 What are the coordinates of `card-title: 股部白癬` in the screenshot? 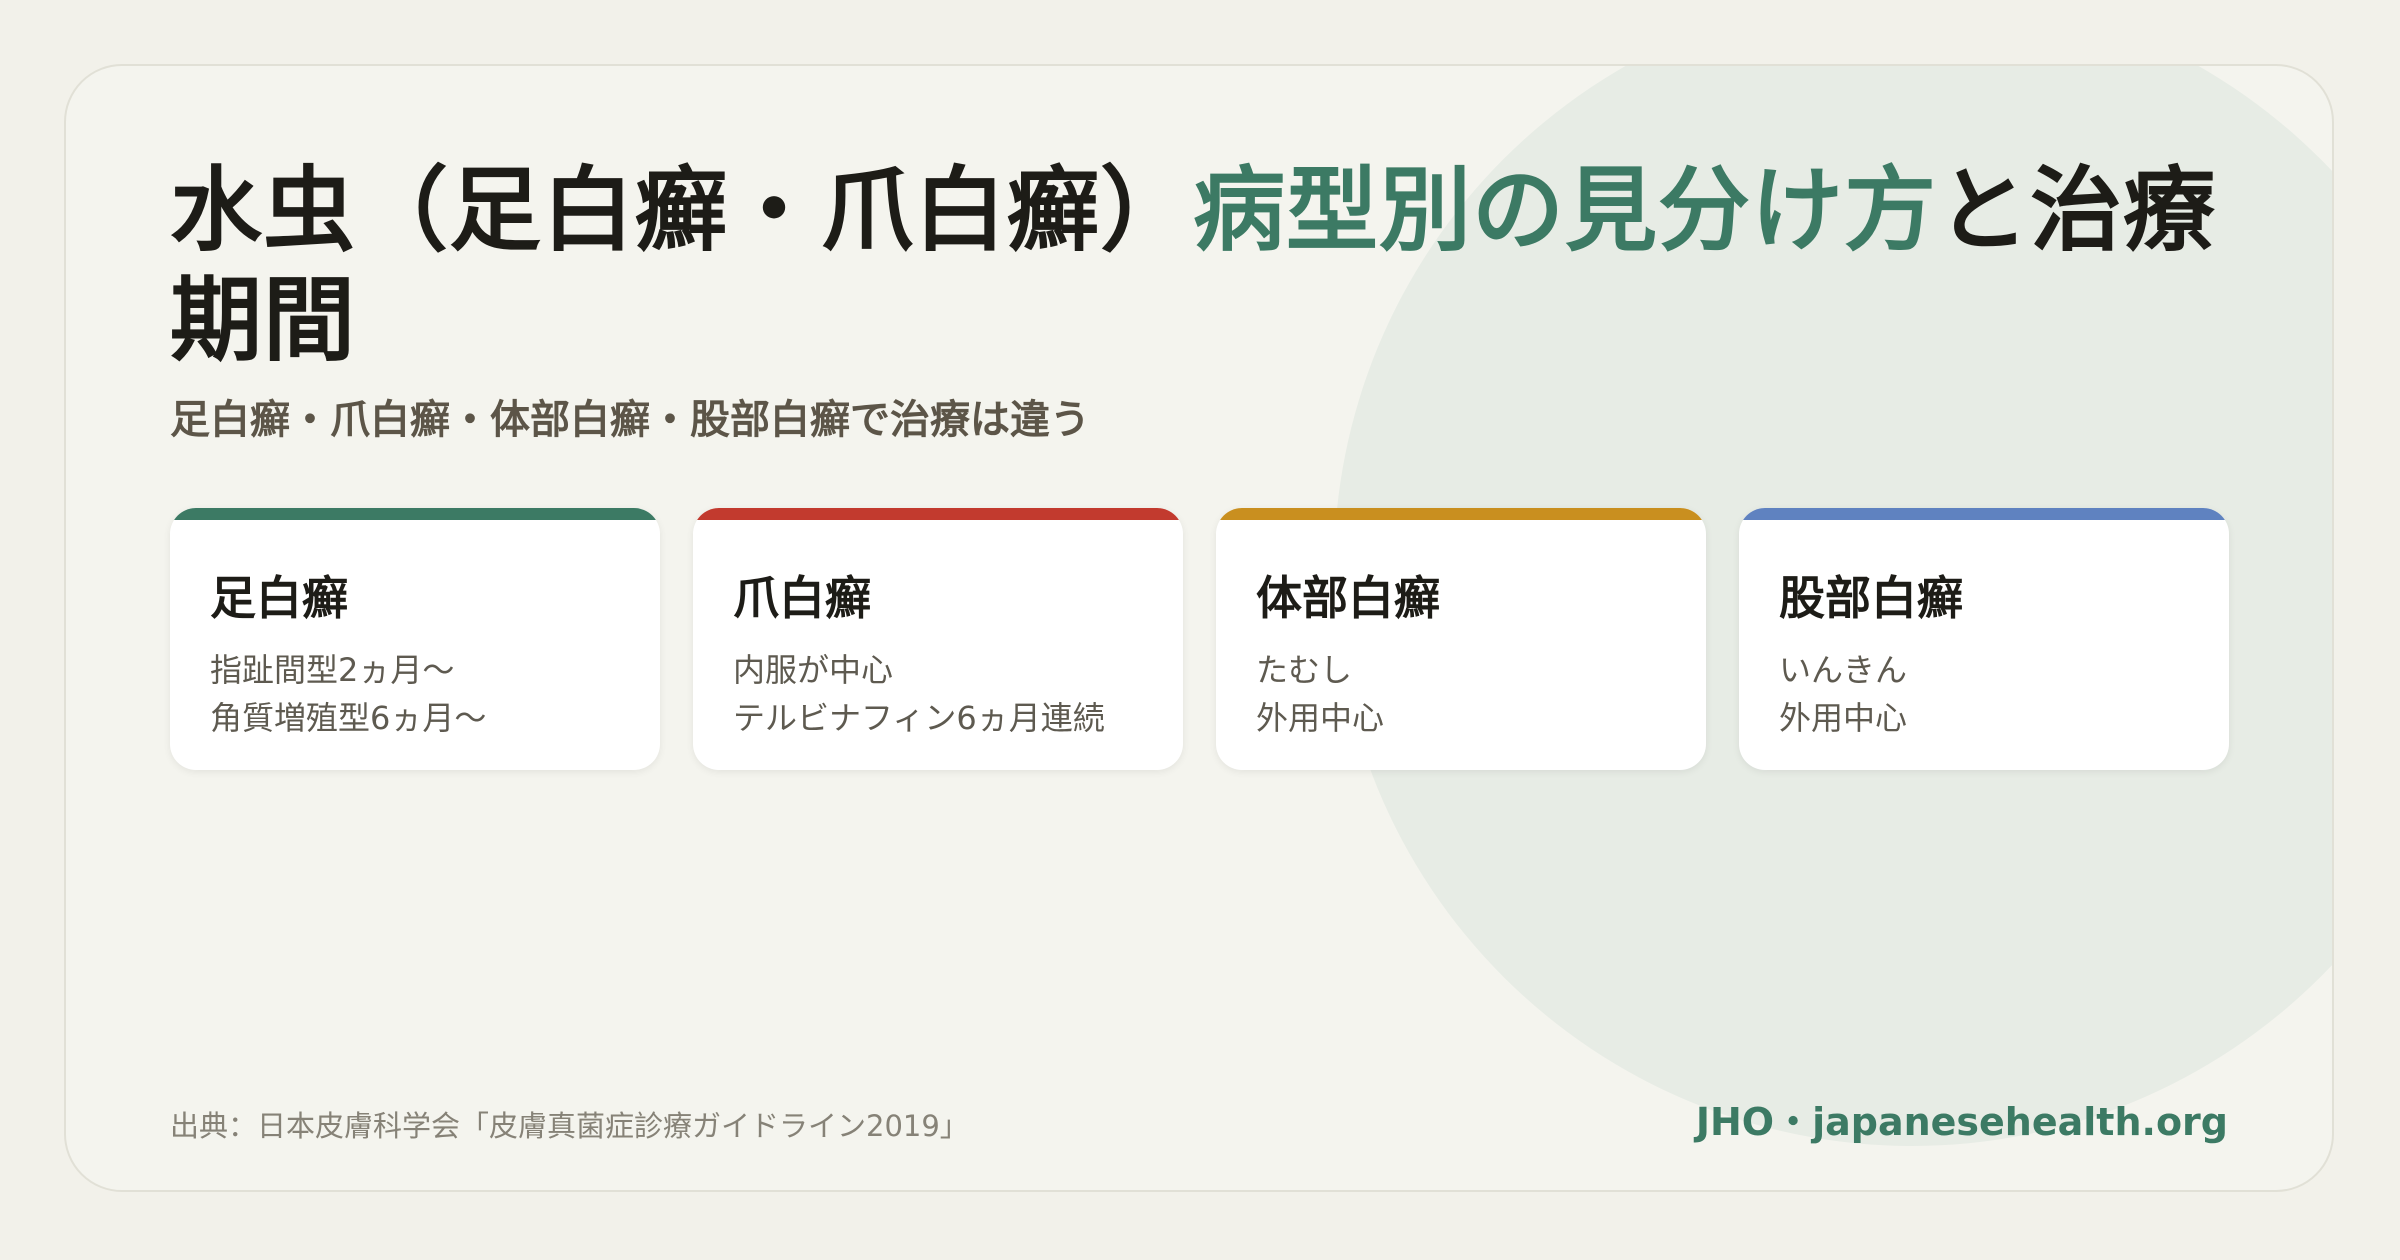 It's located at (1871, 598).